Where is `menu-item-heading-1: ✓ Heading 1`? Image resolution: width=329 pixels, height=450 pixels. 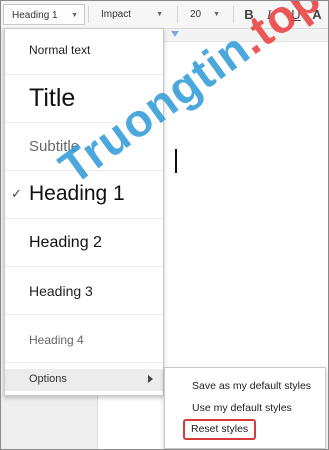 menu-item-heading-1: ✓ Heading 1 is located at coordinates (84, 195).